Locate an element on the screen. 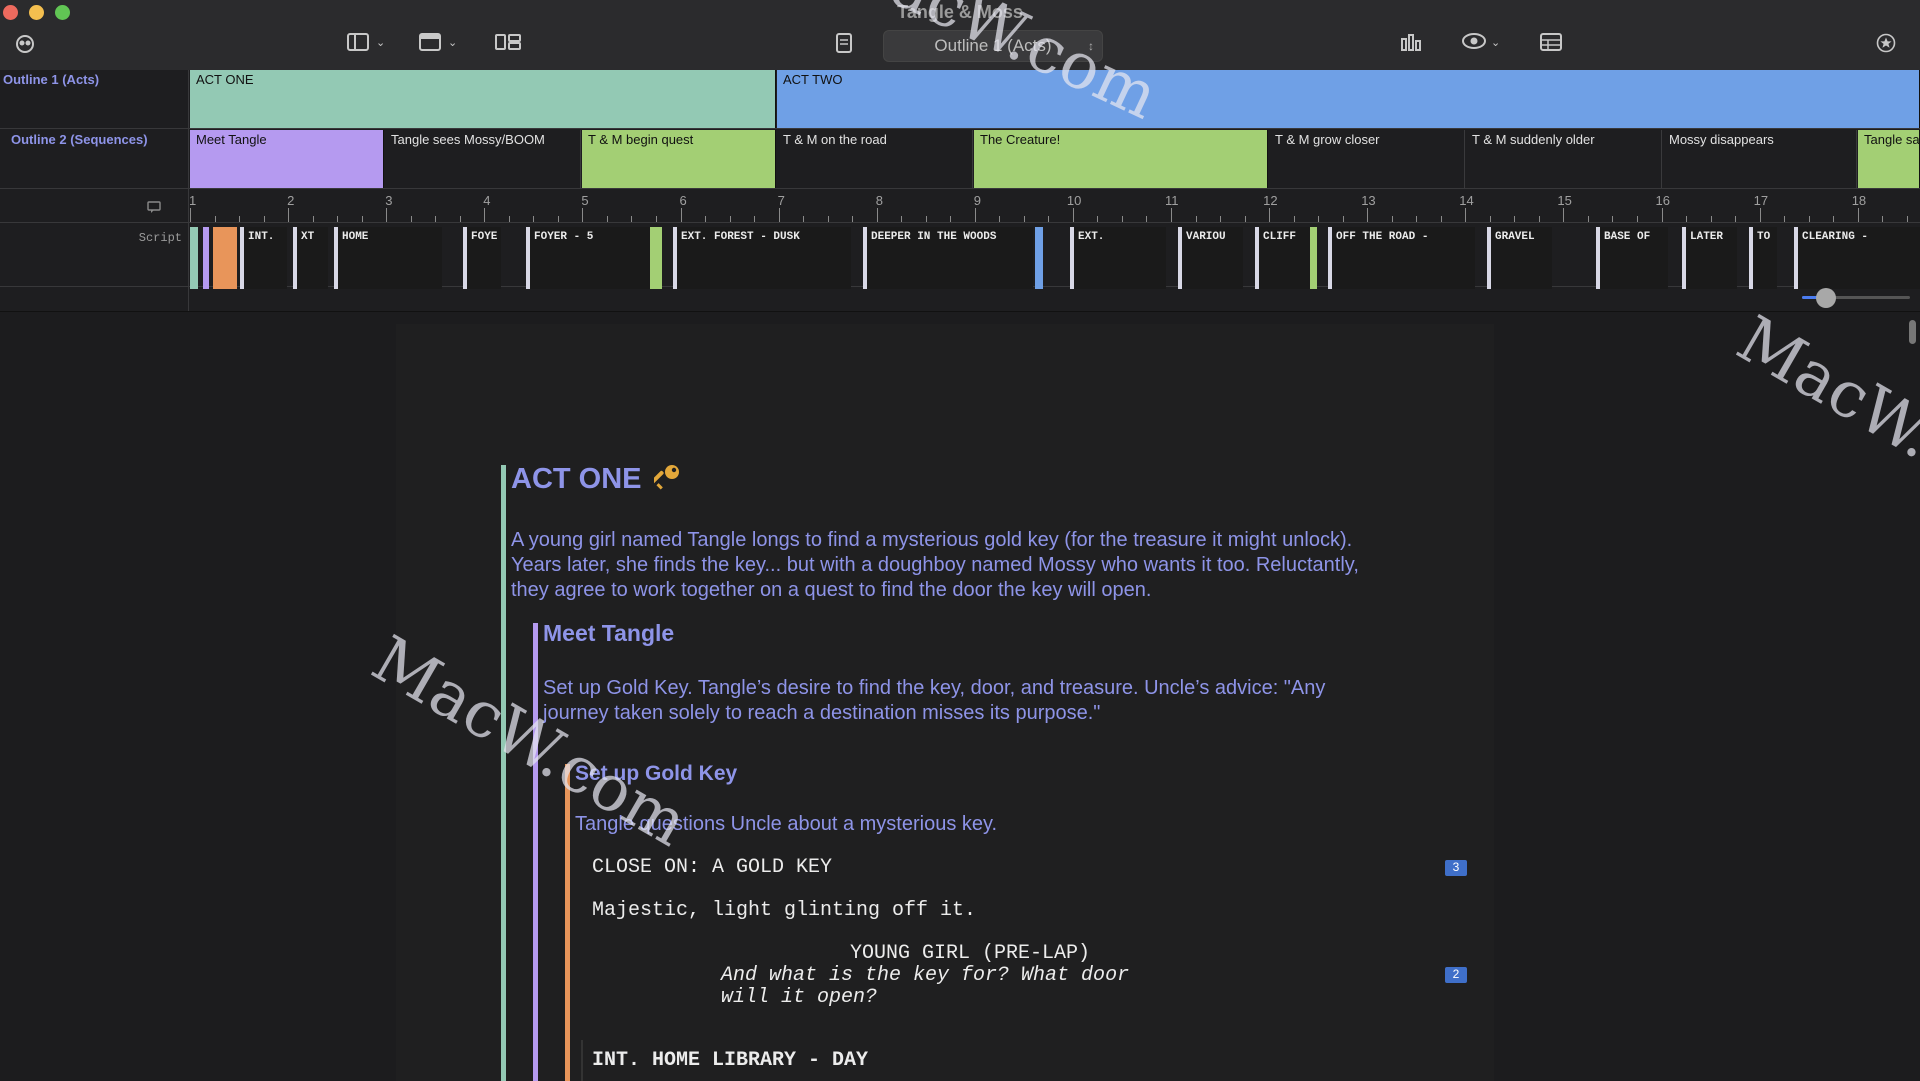 This screenshot has height=1081, width=1920. action-line: CLOSE ON: A GOLD KEY is located at coordinates (712, 867).